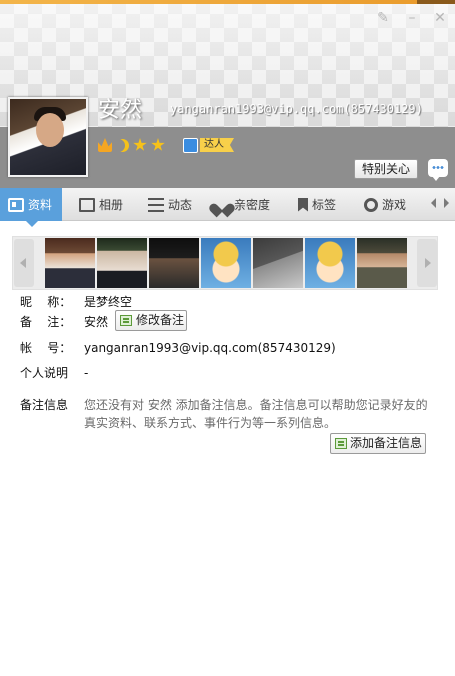  Describe the element at coordinates (180, 205) in the screenshot. I see `tab-label: 动态` at that location.